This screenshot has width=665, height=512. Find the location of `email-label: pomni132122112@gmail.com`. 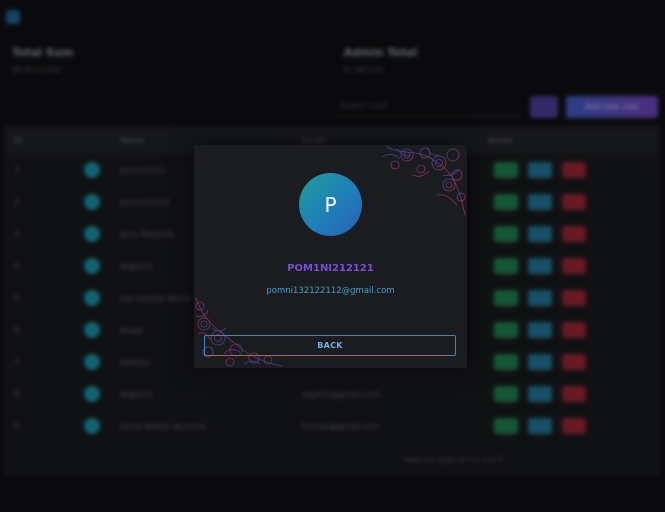

email-label: pomni132122112@gmail.com is located at coordinates (330, 291).